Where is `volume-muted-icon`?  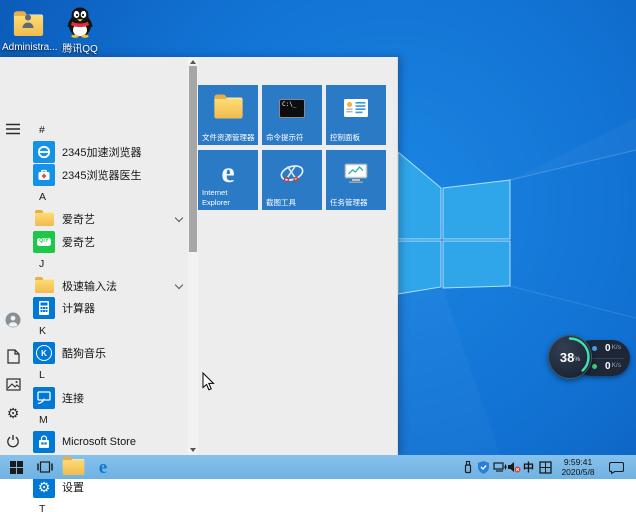 volume-muted-icon is located at coordinates (513, 467).